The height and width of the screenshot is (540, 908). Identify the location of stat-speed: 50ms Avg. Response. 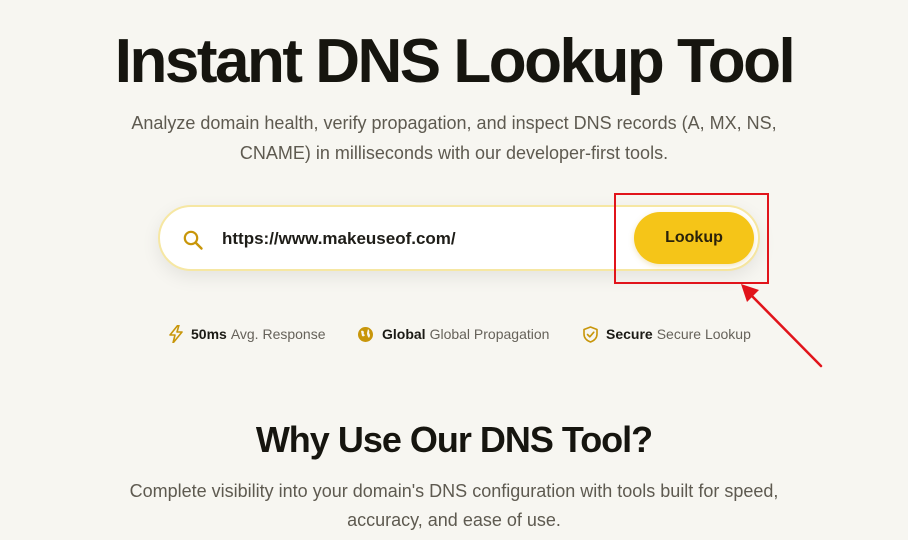
(247, 334).